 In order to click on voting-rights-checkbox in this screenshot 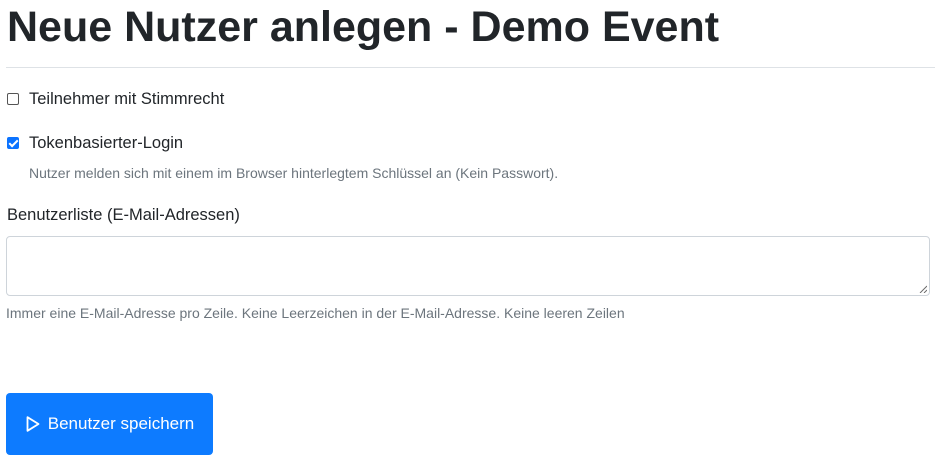, I will do `click(13, 99)`.